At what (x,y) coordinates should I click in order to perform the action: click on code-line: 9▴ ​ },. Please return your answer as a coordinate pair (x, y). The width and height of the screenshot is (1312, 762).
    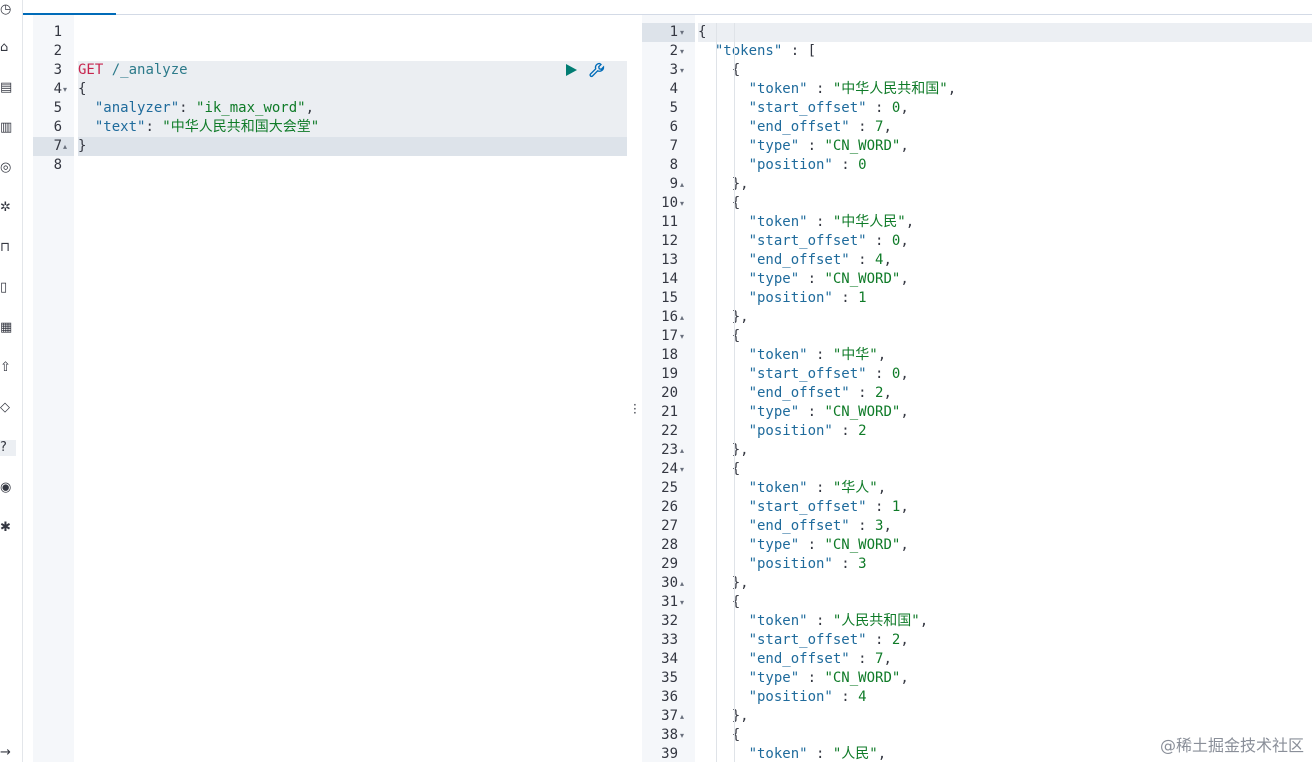
    Looking at the image, I should click on (977, 184).